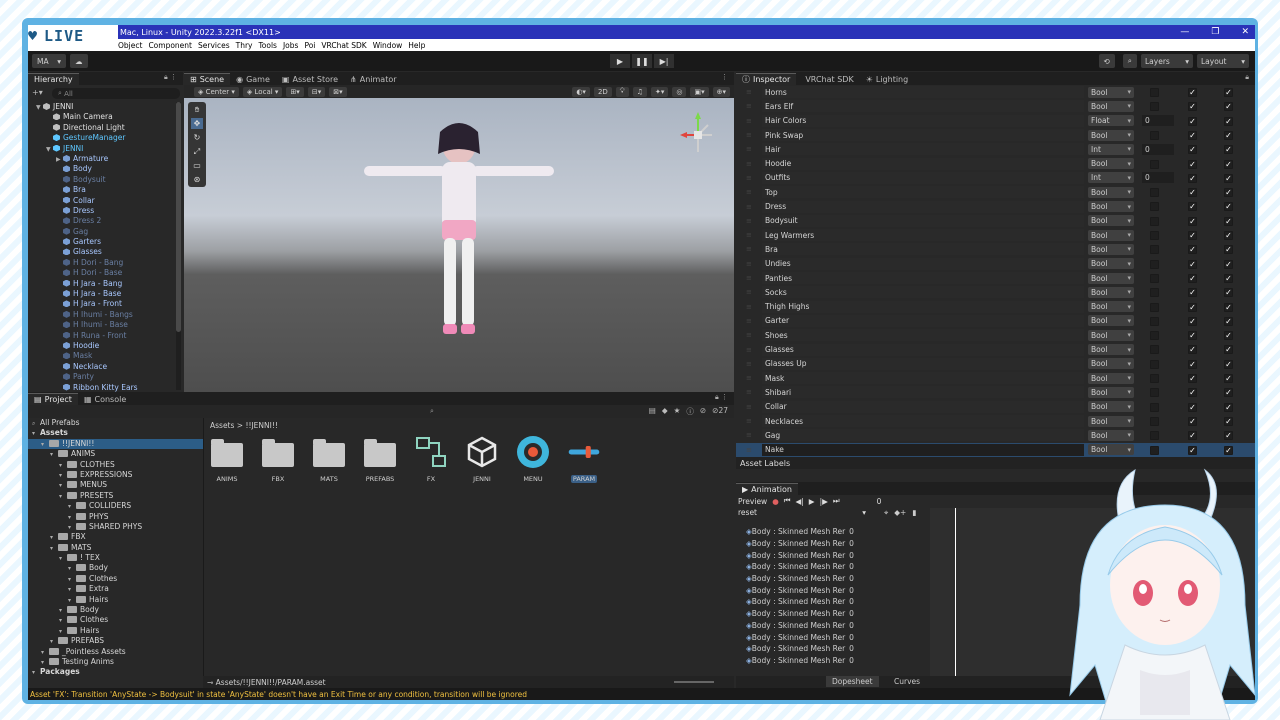  Describe the element at coordinates (105, 128) in the screenshot. I see `hierarchy-item: Directional Light` at that location.